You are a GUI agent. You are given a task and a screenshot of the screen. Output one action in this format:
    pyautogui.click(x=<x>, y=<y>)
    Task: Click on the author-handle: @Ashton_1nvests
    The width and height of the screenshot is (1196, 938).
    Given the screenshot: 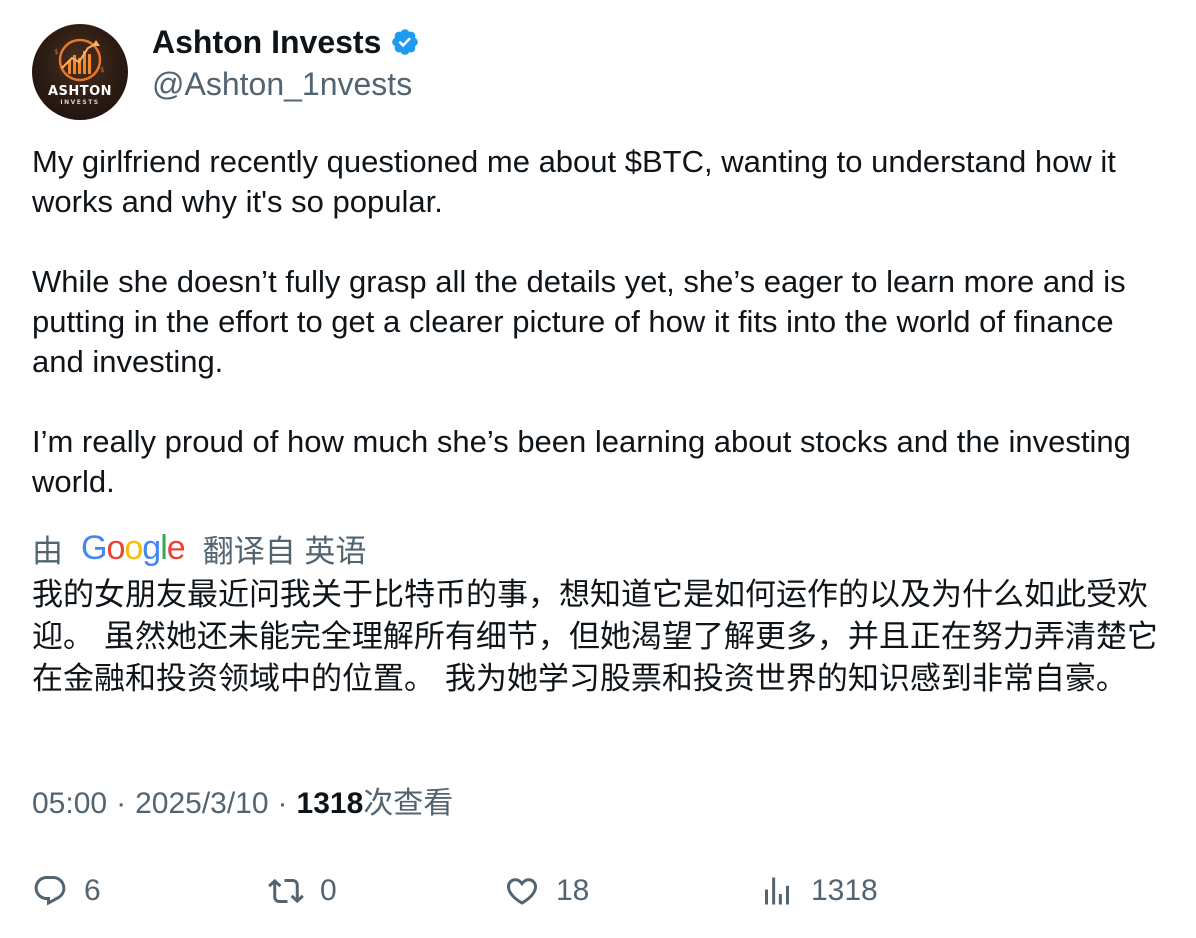 What is the action you would take?
    pyautogui.click(x=286, y=84)
    